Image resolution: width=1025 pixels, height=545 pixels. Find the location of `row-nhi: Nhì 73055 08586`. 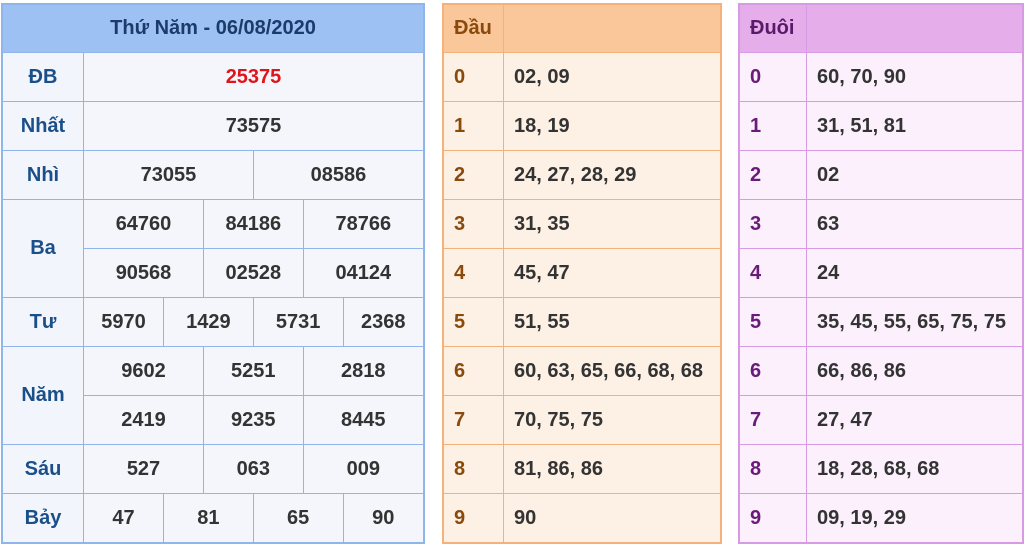

row-nhi: Nhì 73055 08586 is located at coordinates (213, 175).